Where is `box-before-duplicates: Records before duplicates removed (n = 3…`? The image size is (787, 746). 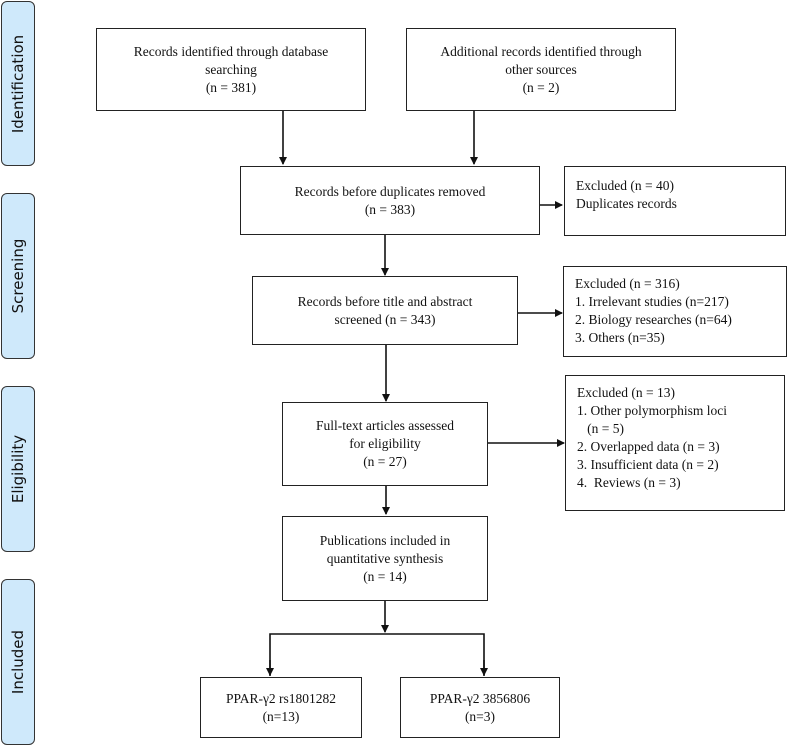 box-before-duplicates: Records before duplicates removed (n = 3… is located at coordinates (390, 200).